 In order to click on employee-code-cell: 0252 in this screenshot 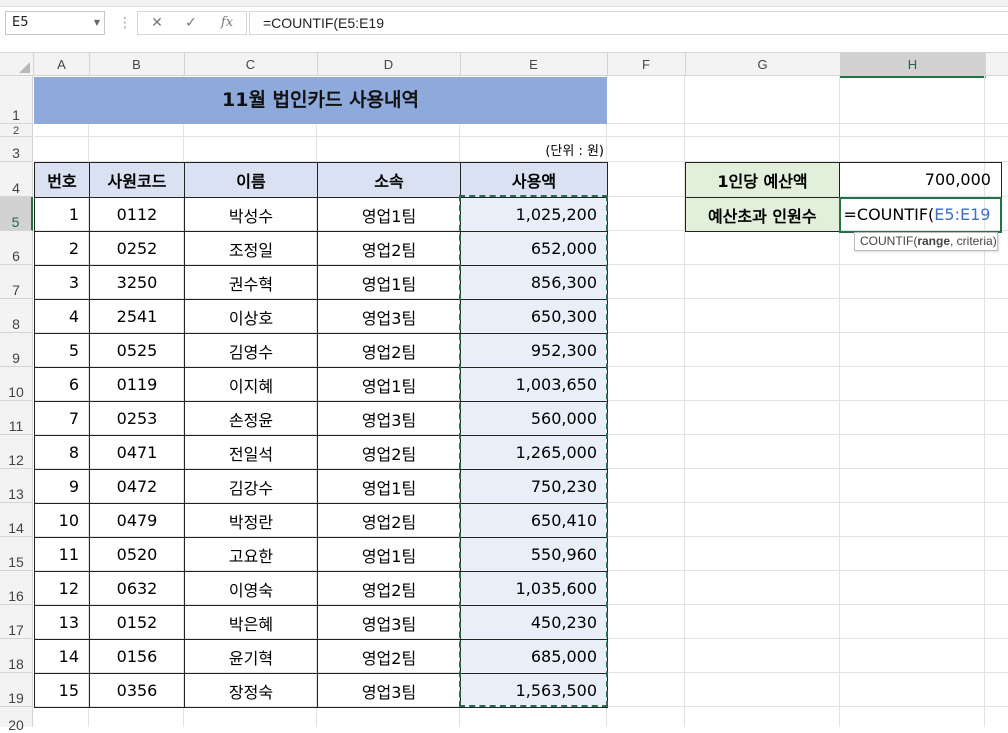, I will do `click(137, 248)`.